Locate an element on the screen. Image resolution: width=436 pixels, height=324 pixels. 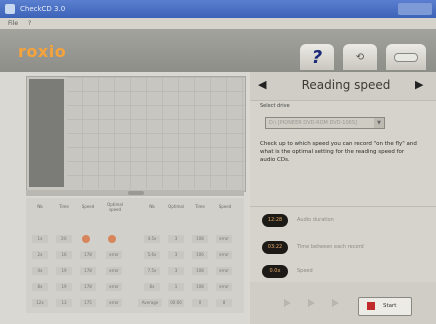
table-cell: 4.5x is located at coordinates (152, 239).